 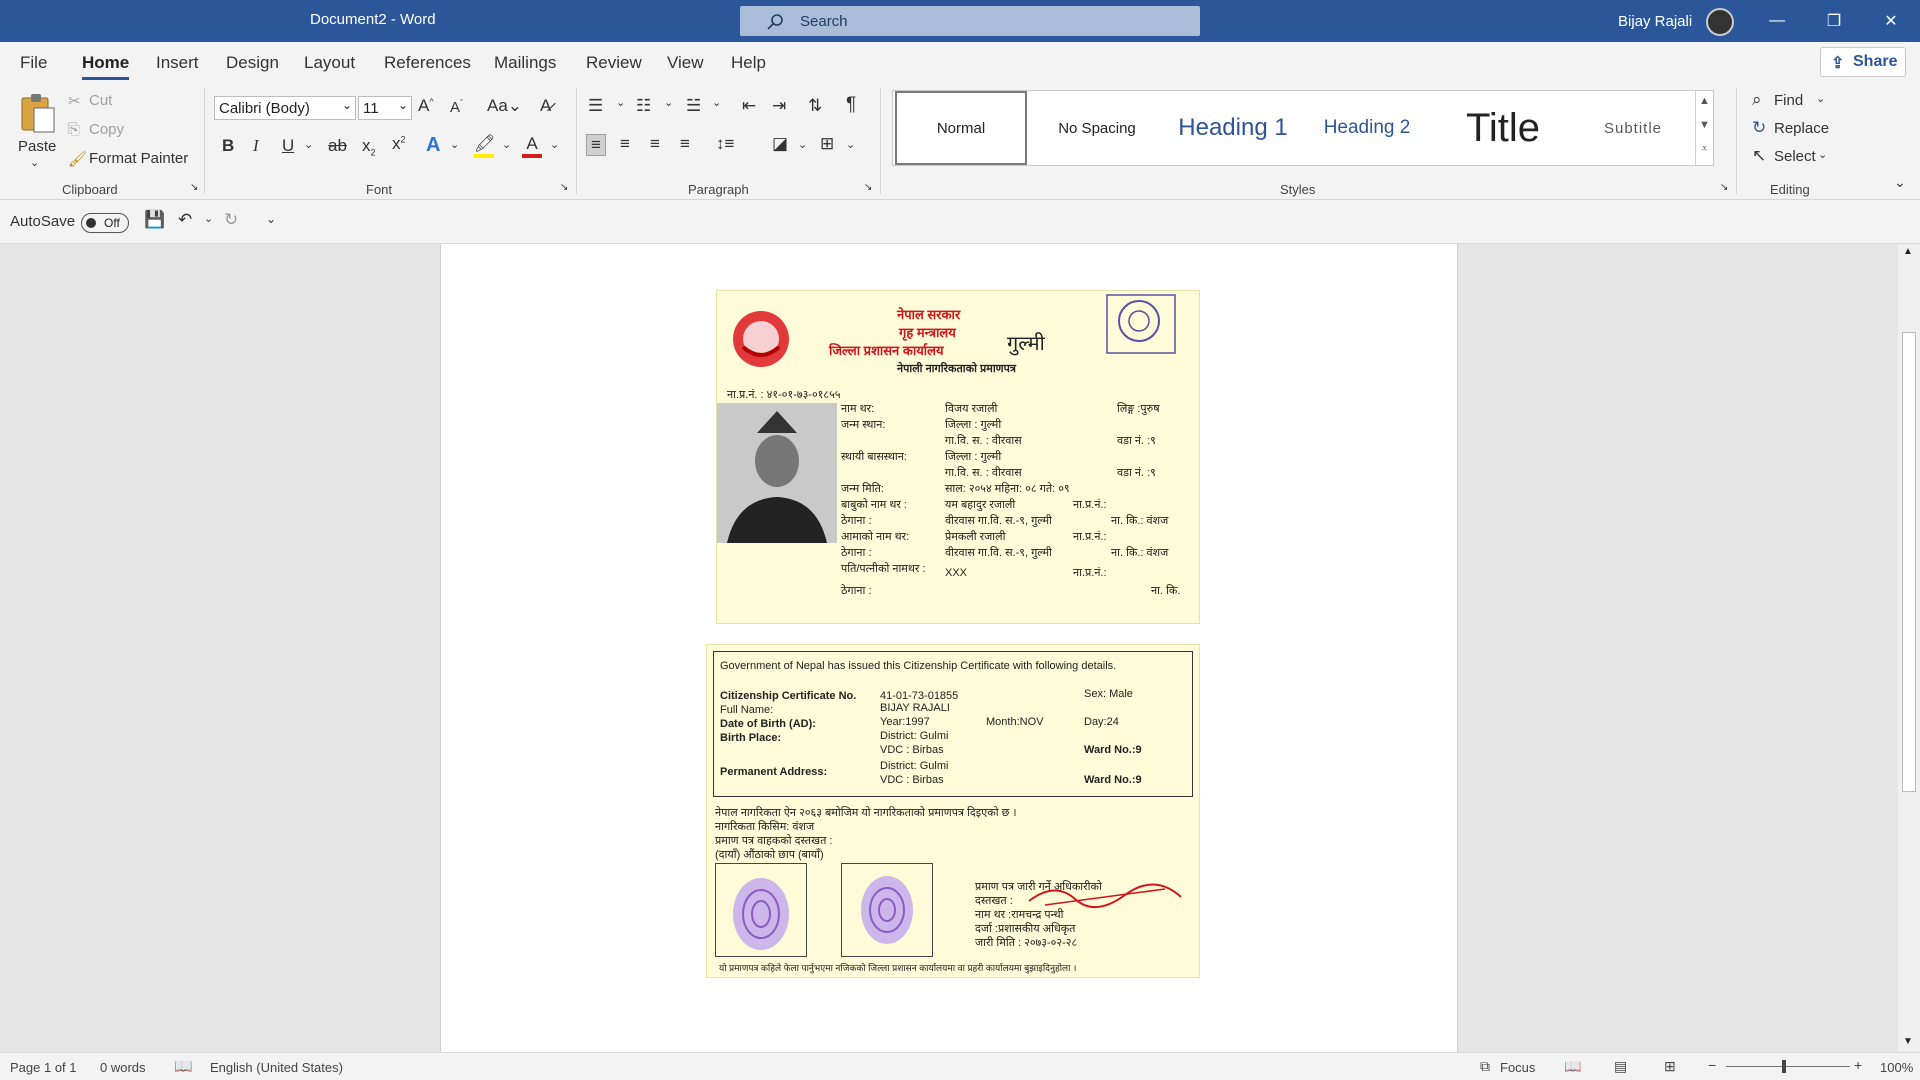 What do you see at coordinates (1620, 1066) in the screenshot?
I see `print-layout-icon: ▤` at bounding box center [1620, 1066].